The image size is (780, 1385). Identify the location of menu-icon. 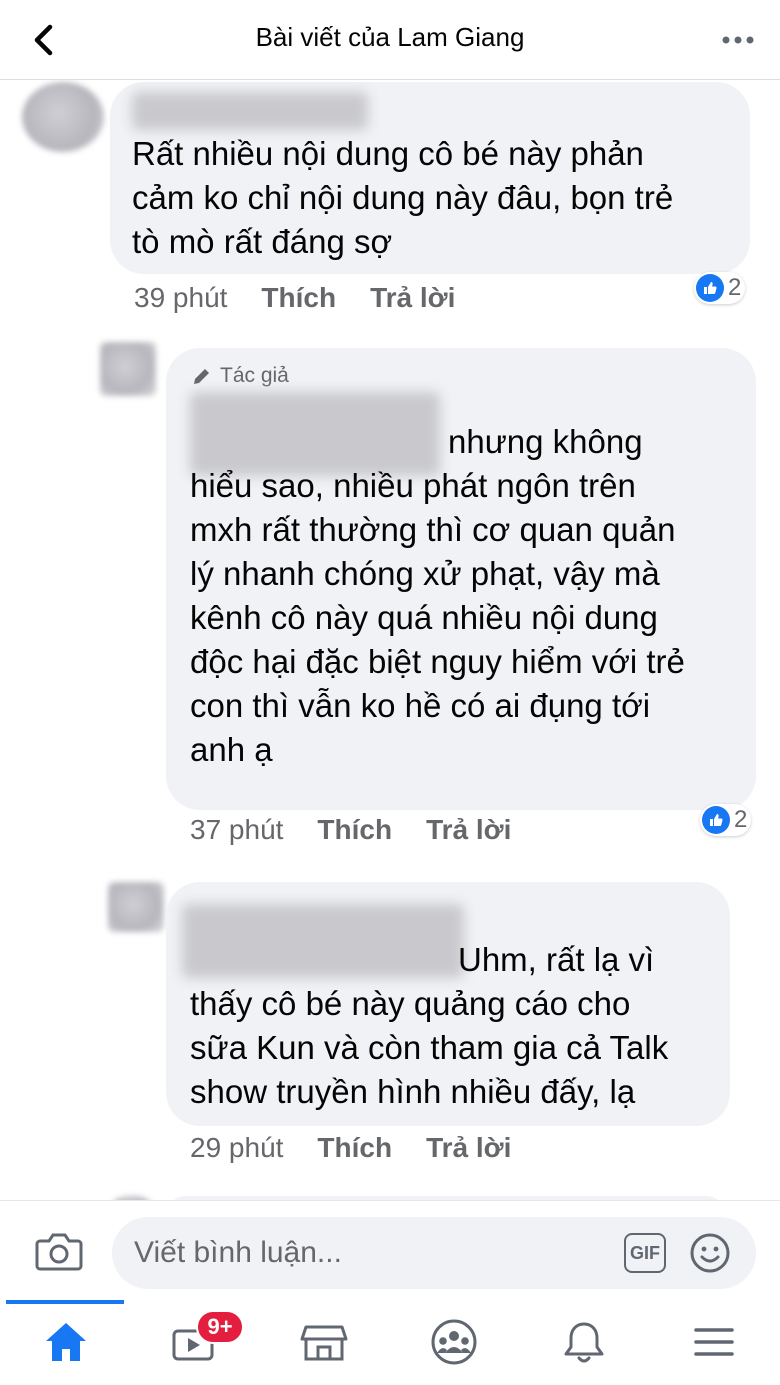
(714, 1342).